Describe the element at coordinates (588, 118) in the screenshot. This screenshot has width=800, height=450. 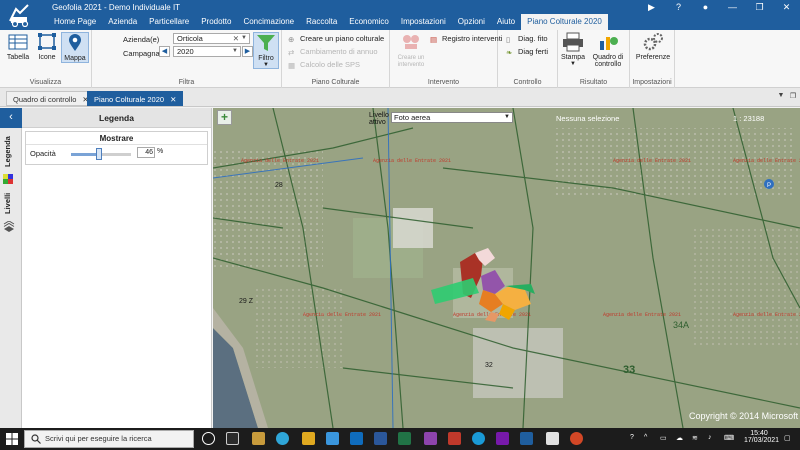
I see `selection-status: Nessuna selezione` at that location.